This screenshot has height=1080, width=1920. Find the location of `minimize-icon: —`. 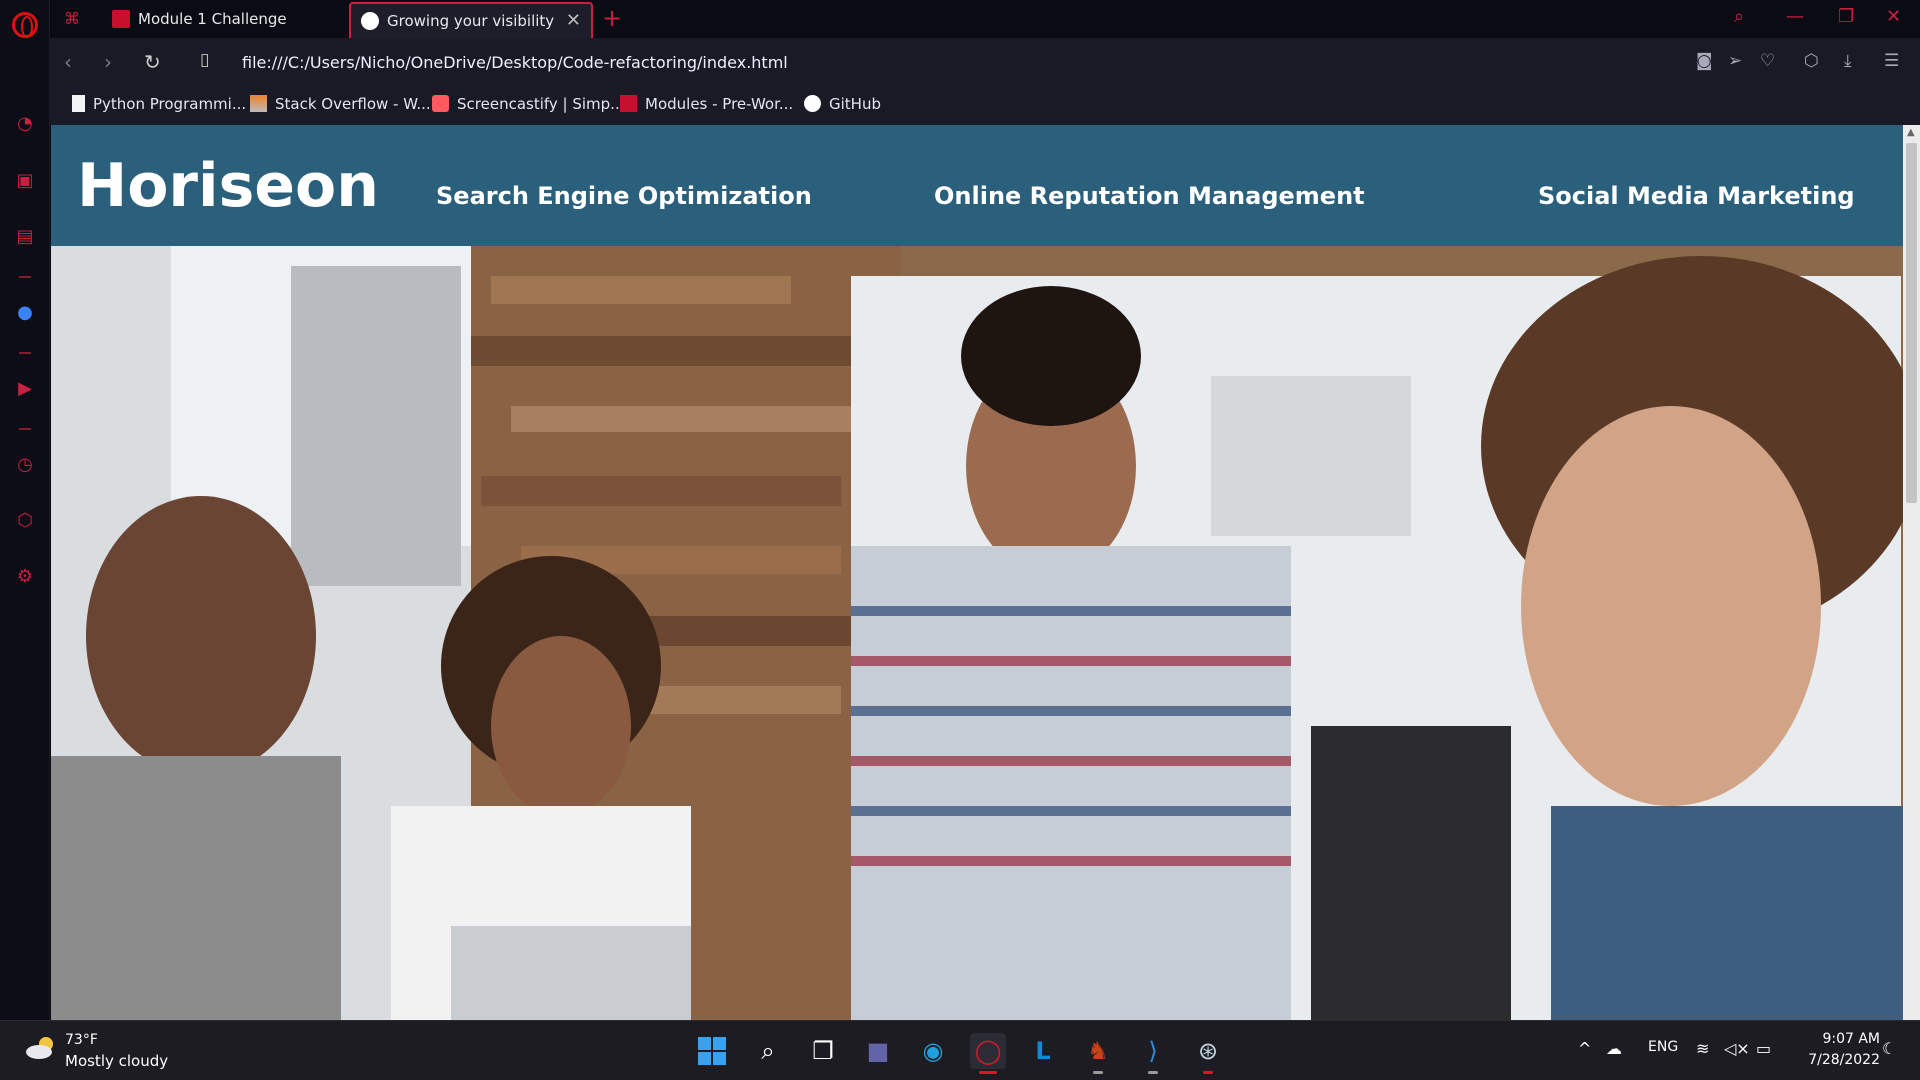

minimize-icon: — is located at coordinates (1795, 16).